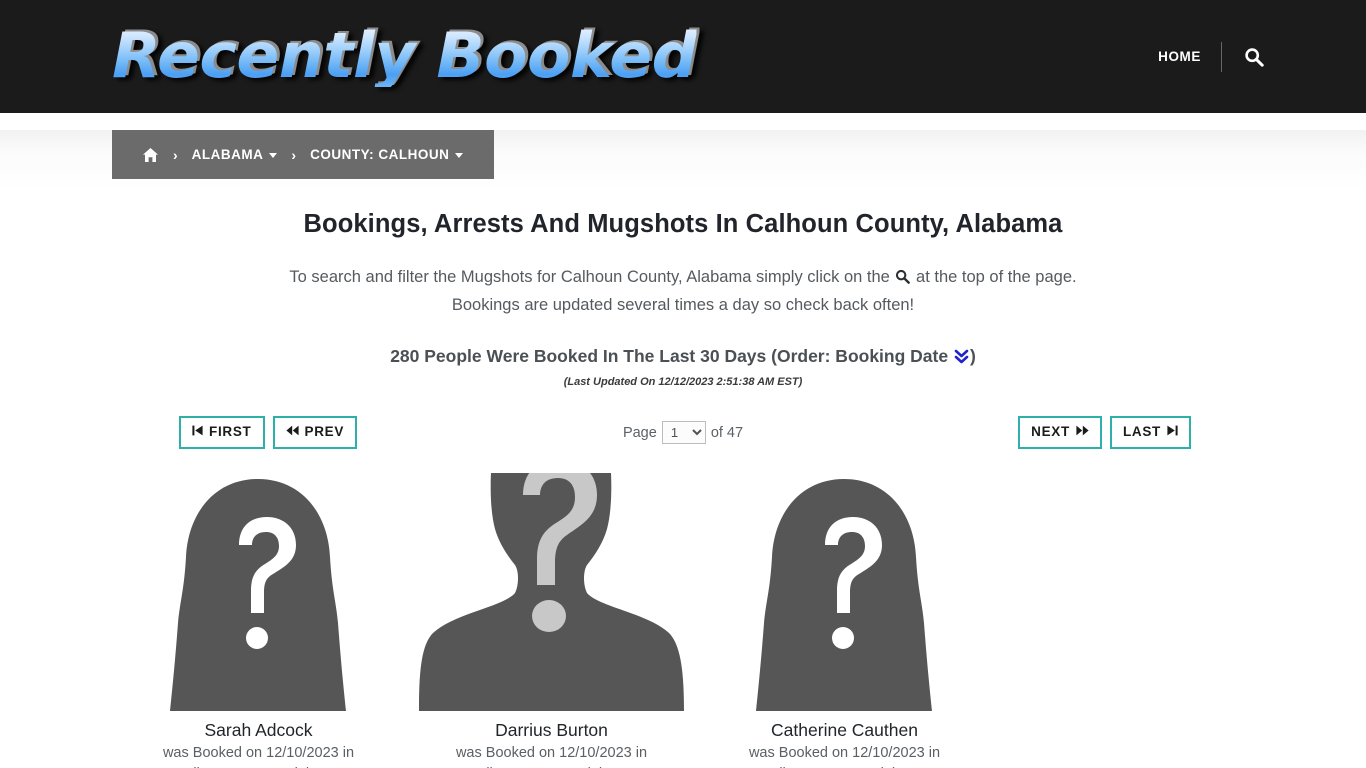 This screenshot has height=768, width=1366. I want to click on male-silhouette-icon, so click(551, 591).